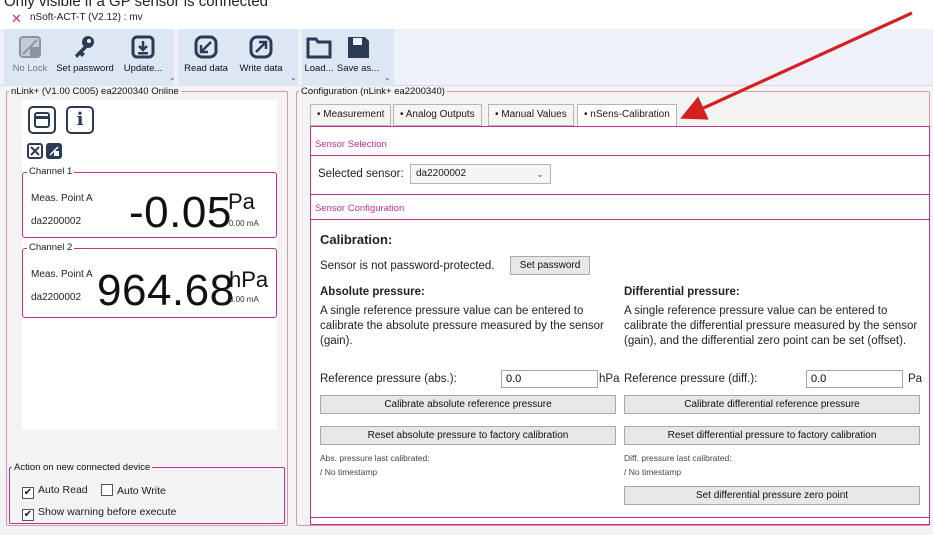 The image size is (933, 535). Describe the element at coordinates (772, 495) in the screenshot. I see `set-zero-point-button: Set differential pressure zero point` at that location.